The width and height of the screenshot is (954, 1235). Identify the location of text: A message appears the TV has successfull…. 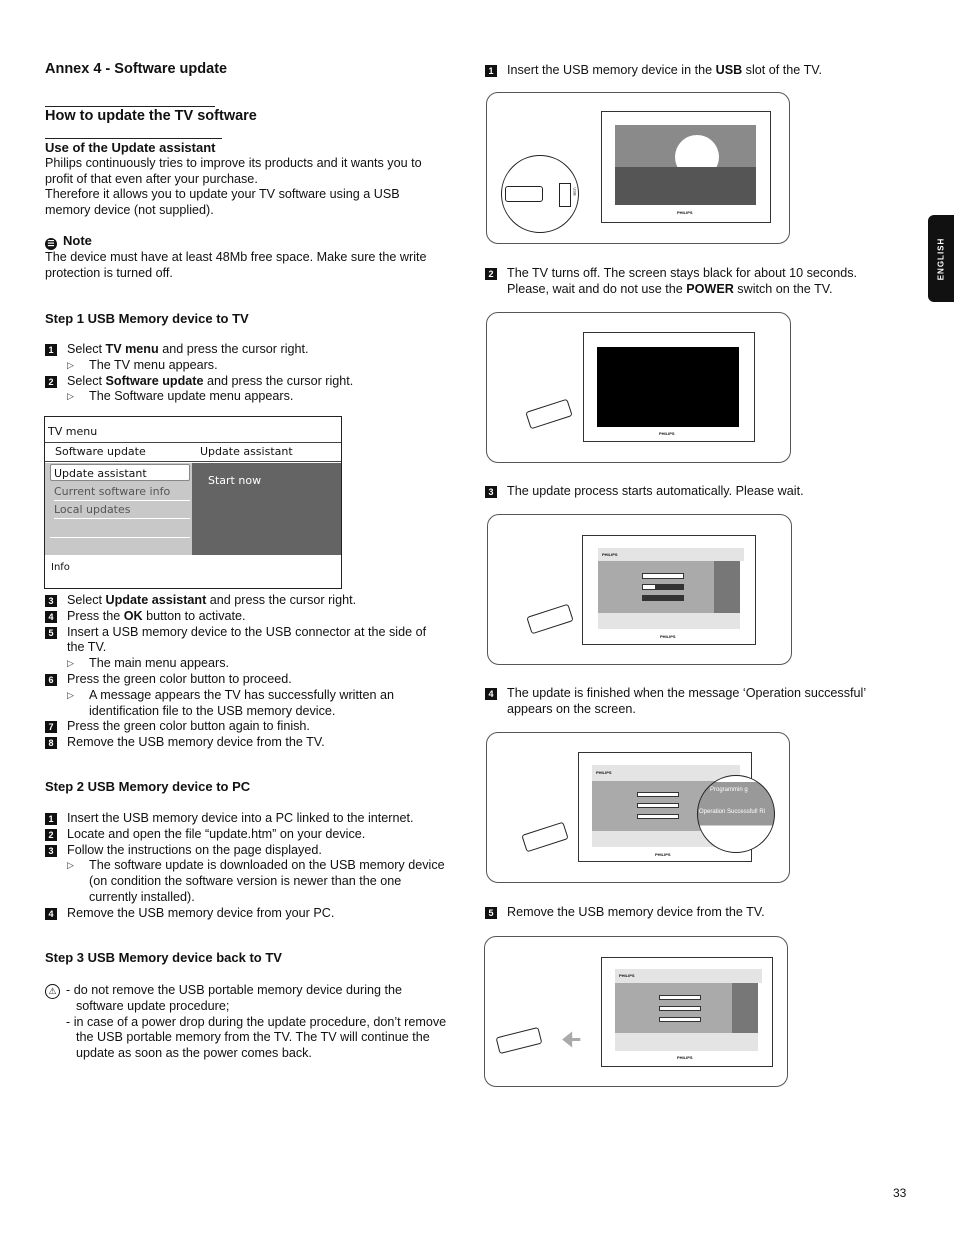
(241, 694).